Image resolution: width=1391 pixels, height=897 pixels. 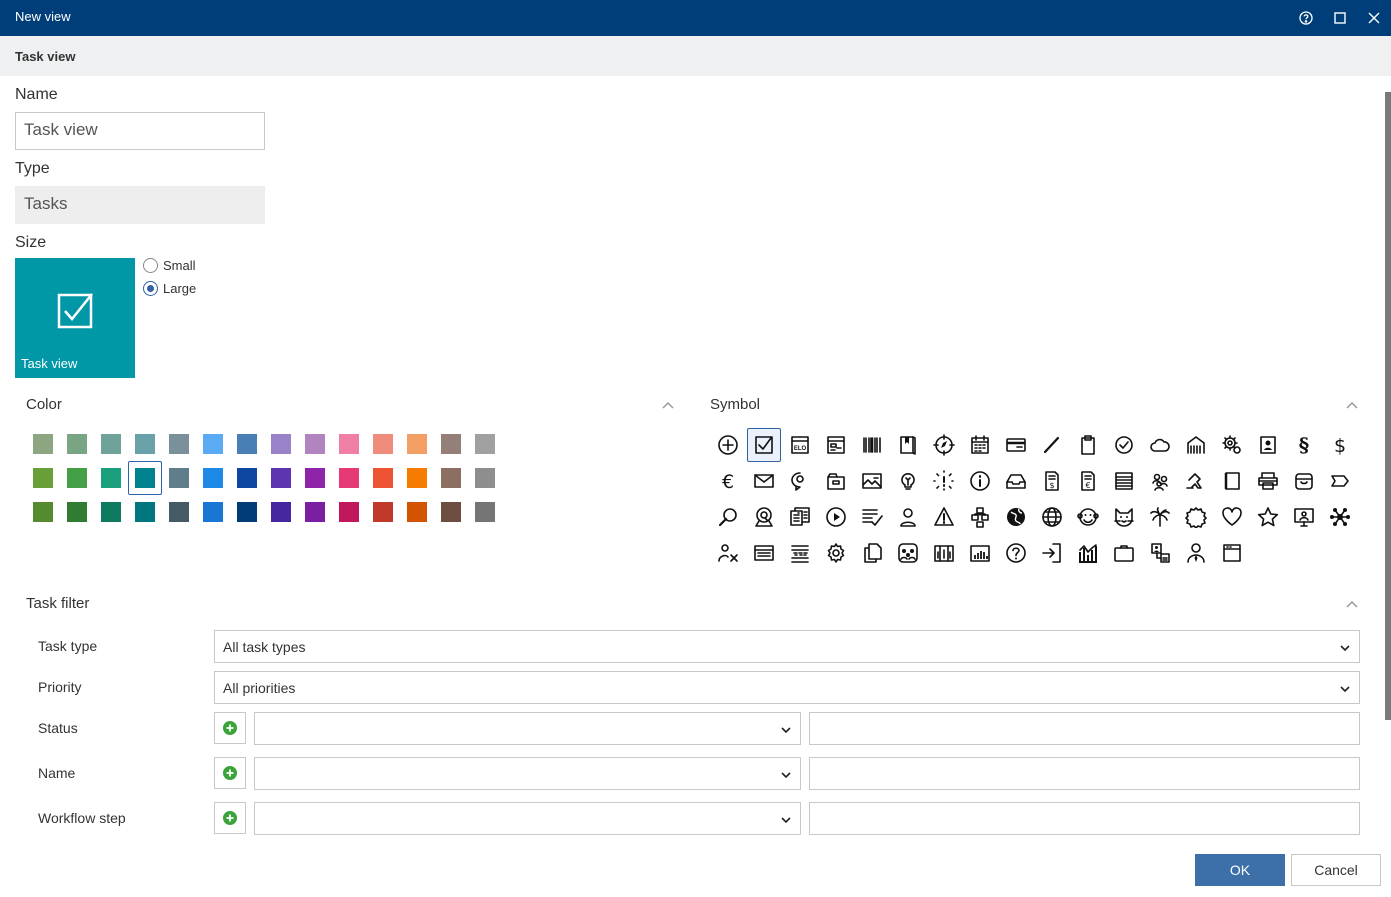 I want to click on cloud-icon, so click(x=1160, y=445).